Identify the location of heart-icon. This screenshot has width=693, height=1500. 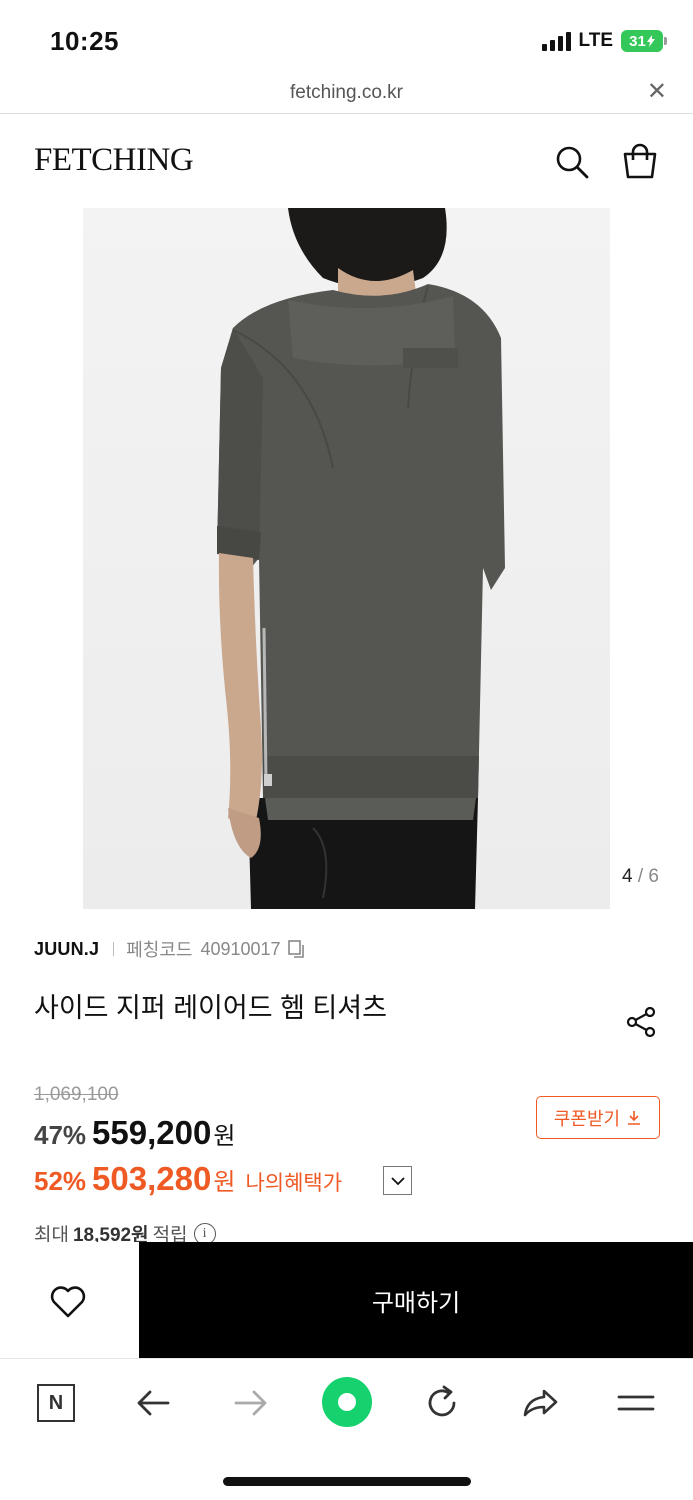
(68, 1302).